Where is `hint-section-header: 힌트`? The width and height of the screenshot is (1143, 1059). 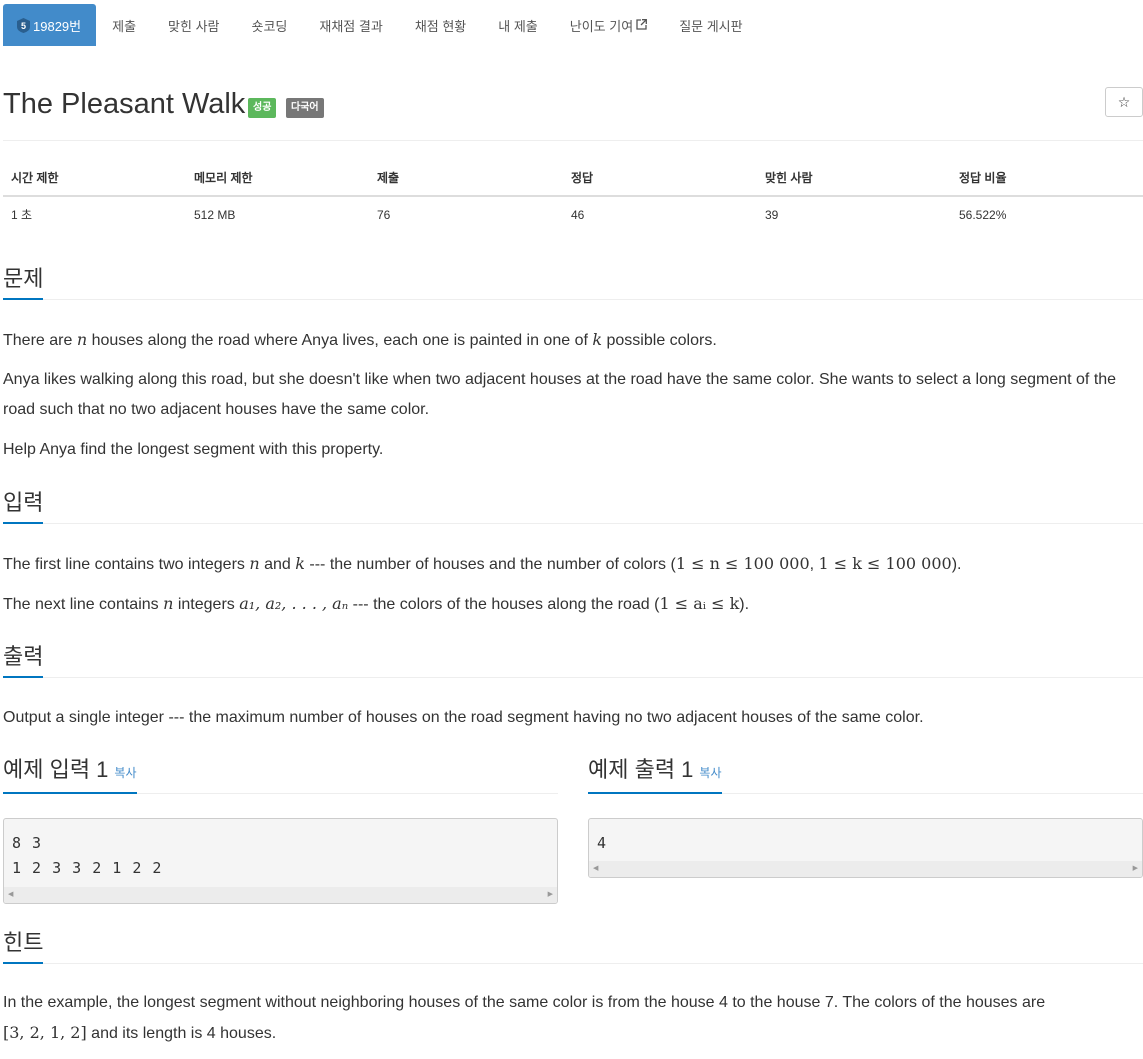 hint-section-header: 힌트 is located at coordinates (573, 945).